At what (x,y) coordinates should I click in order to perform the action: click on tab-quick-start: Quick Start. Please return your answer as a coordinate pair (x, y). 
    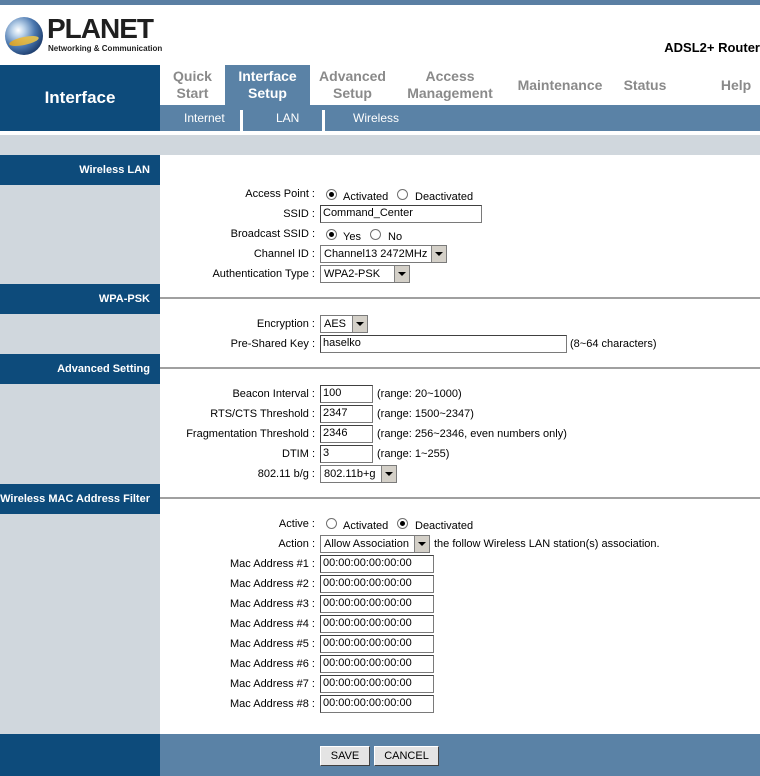
    Looking at the image, I should click on (192, 85).